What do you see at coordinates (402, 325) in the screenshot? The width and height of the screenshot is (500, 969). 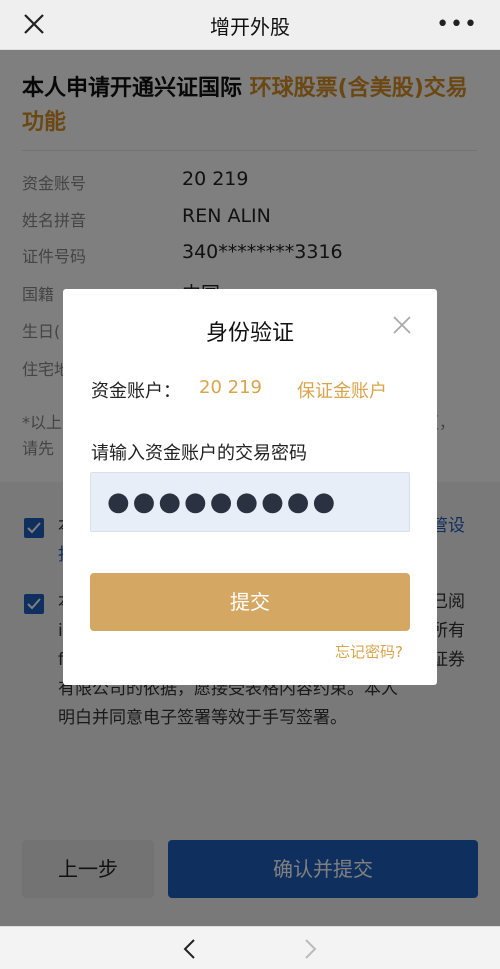 I see `close-icon` at bounding box center [402, 325].